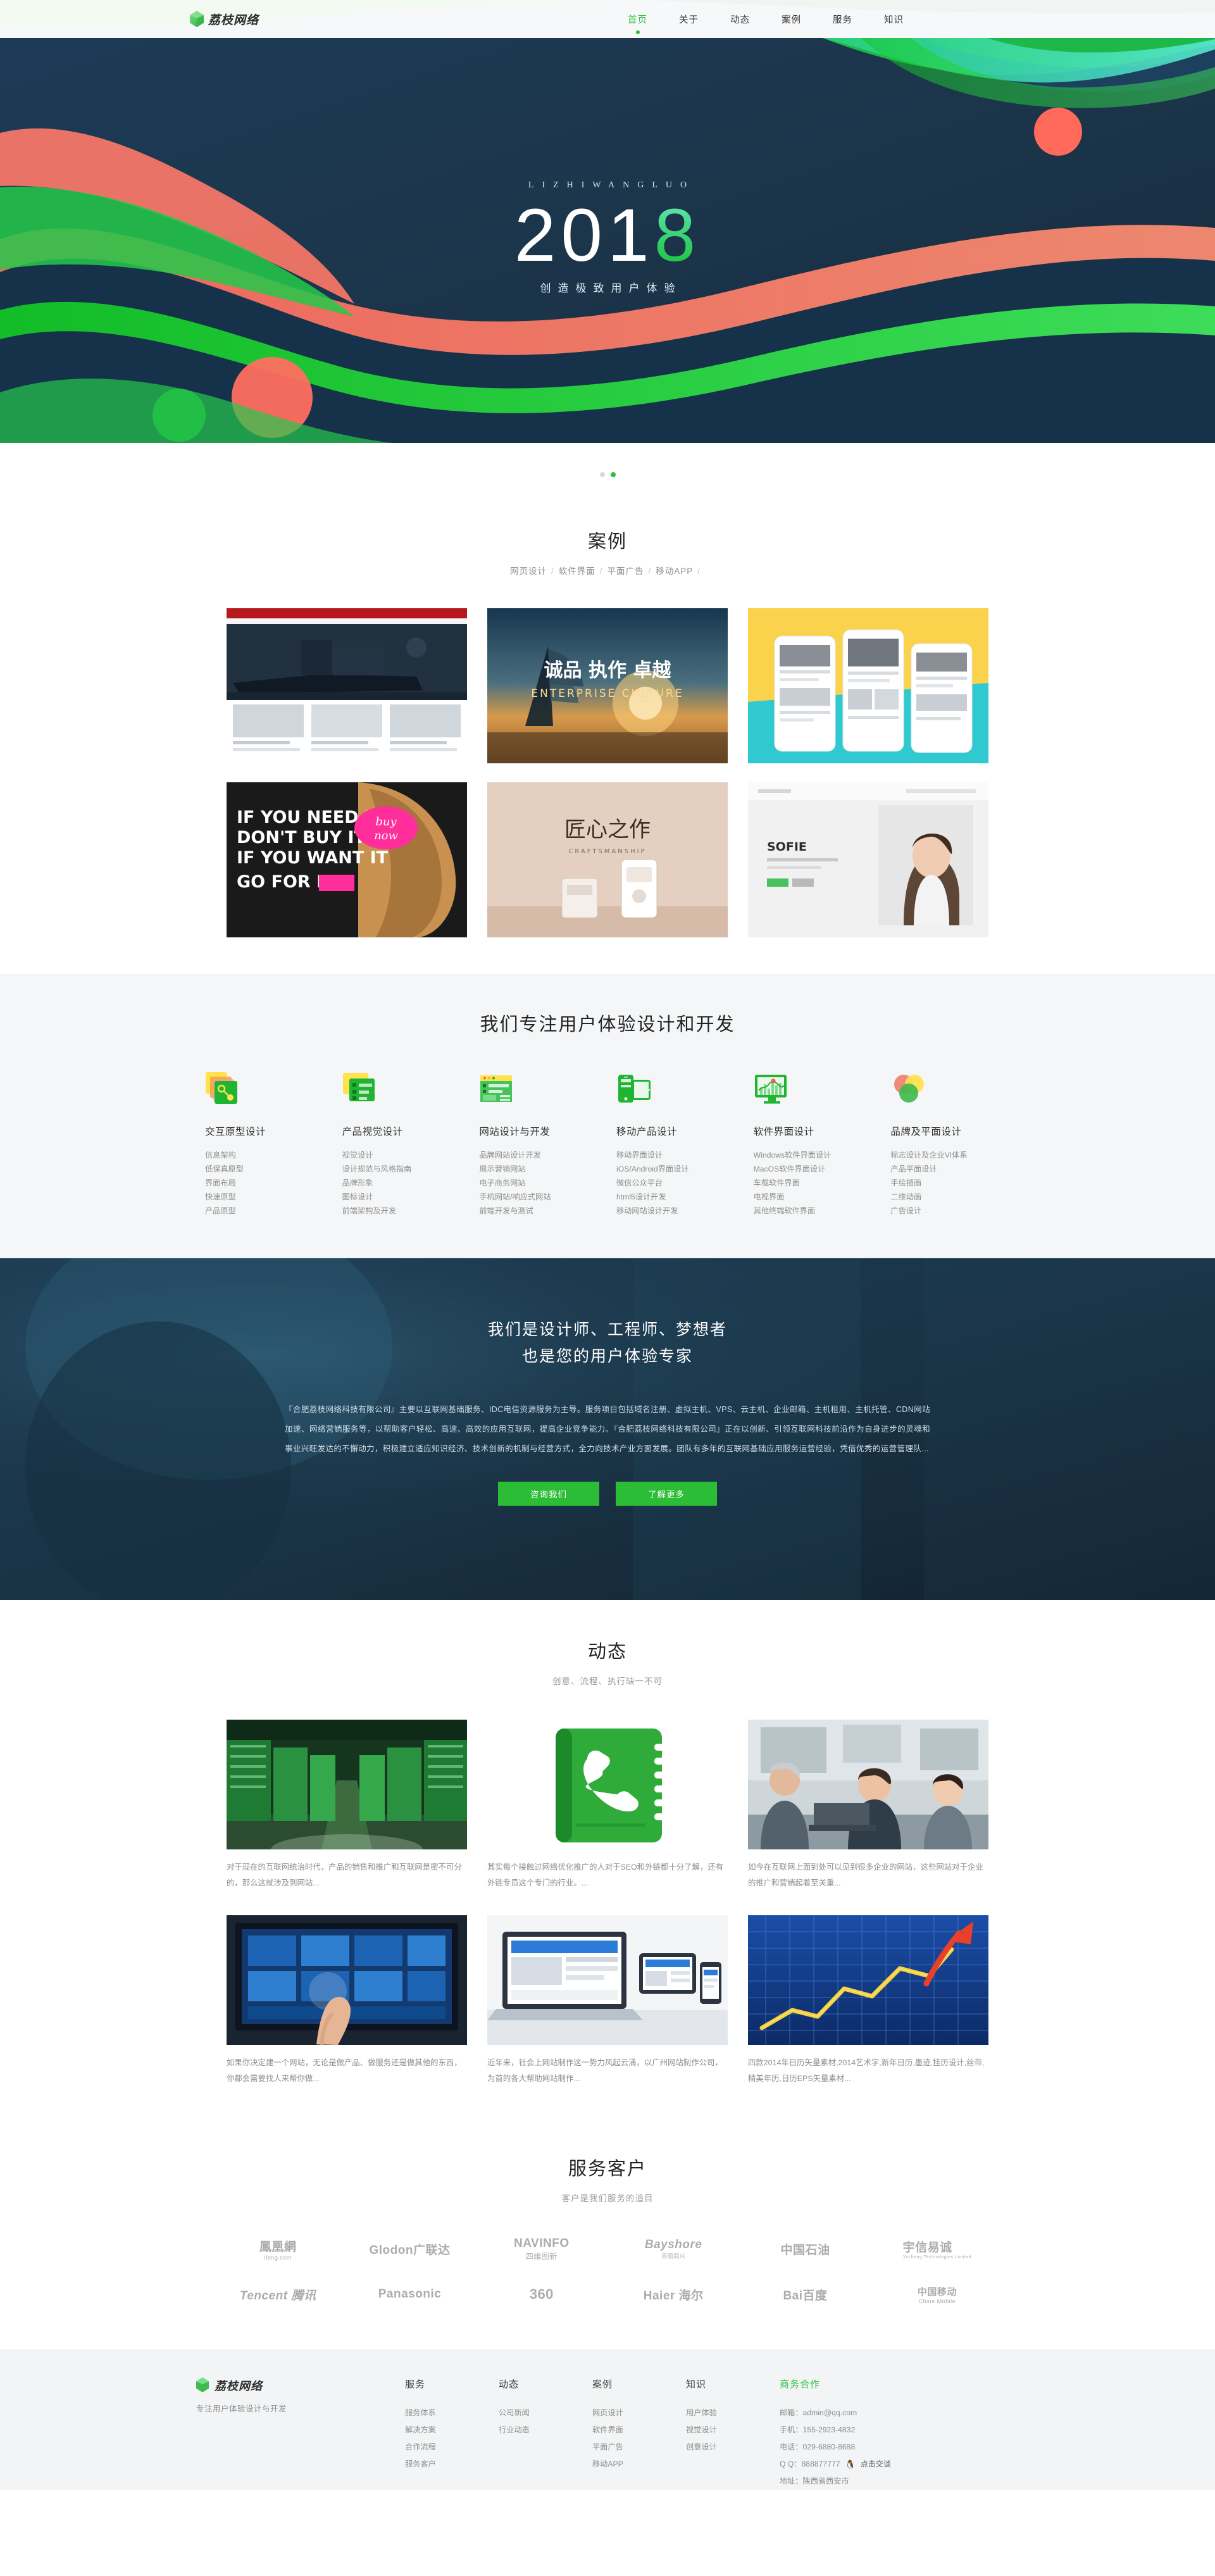  I want to click on service-item: 快速原型, so click(235, 1197).